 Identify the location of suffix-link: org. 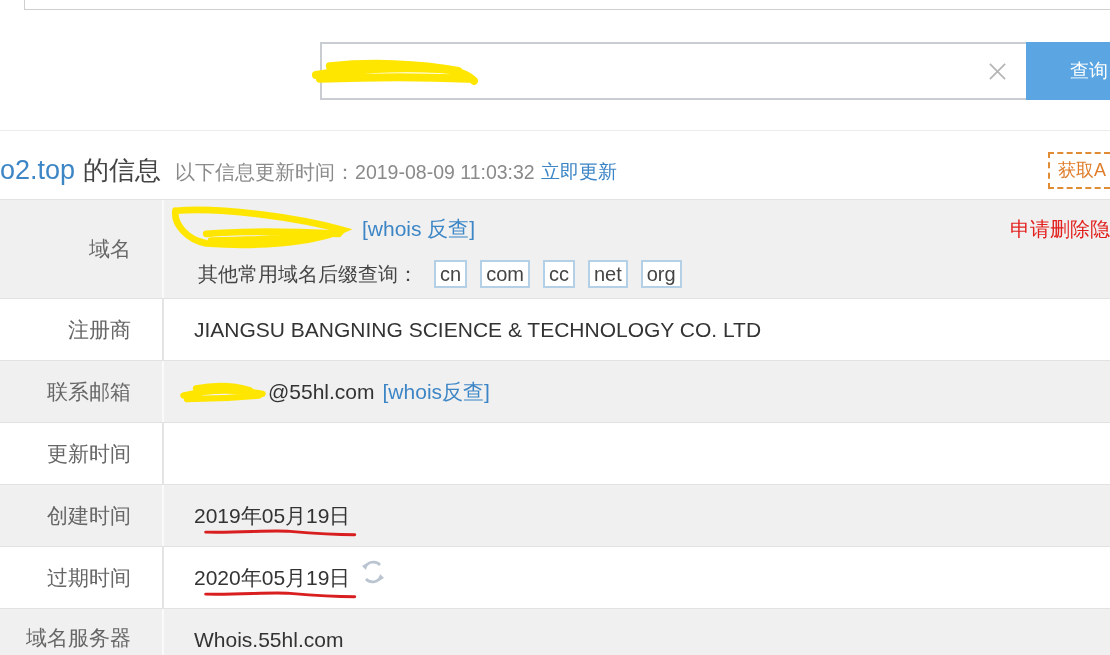
(661, 274).